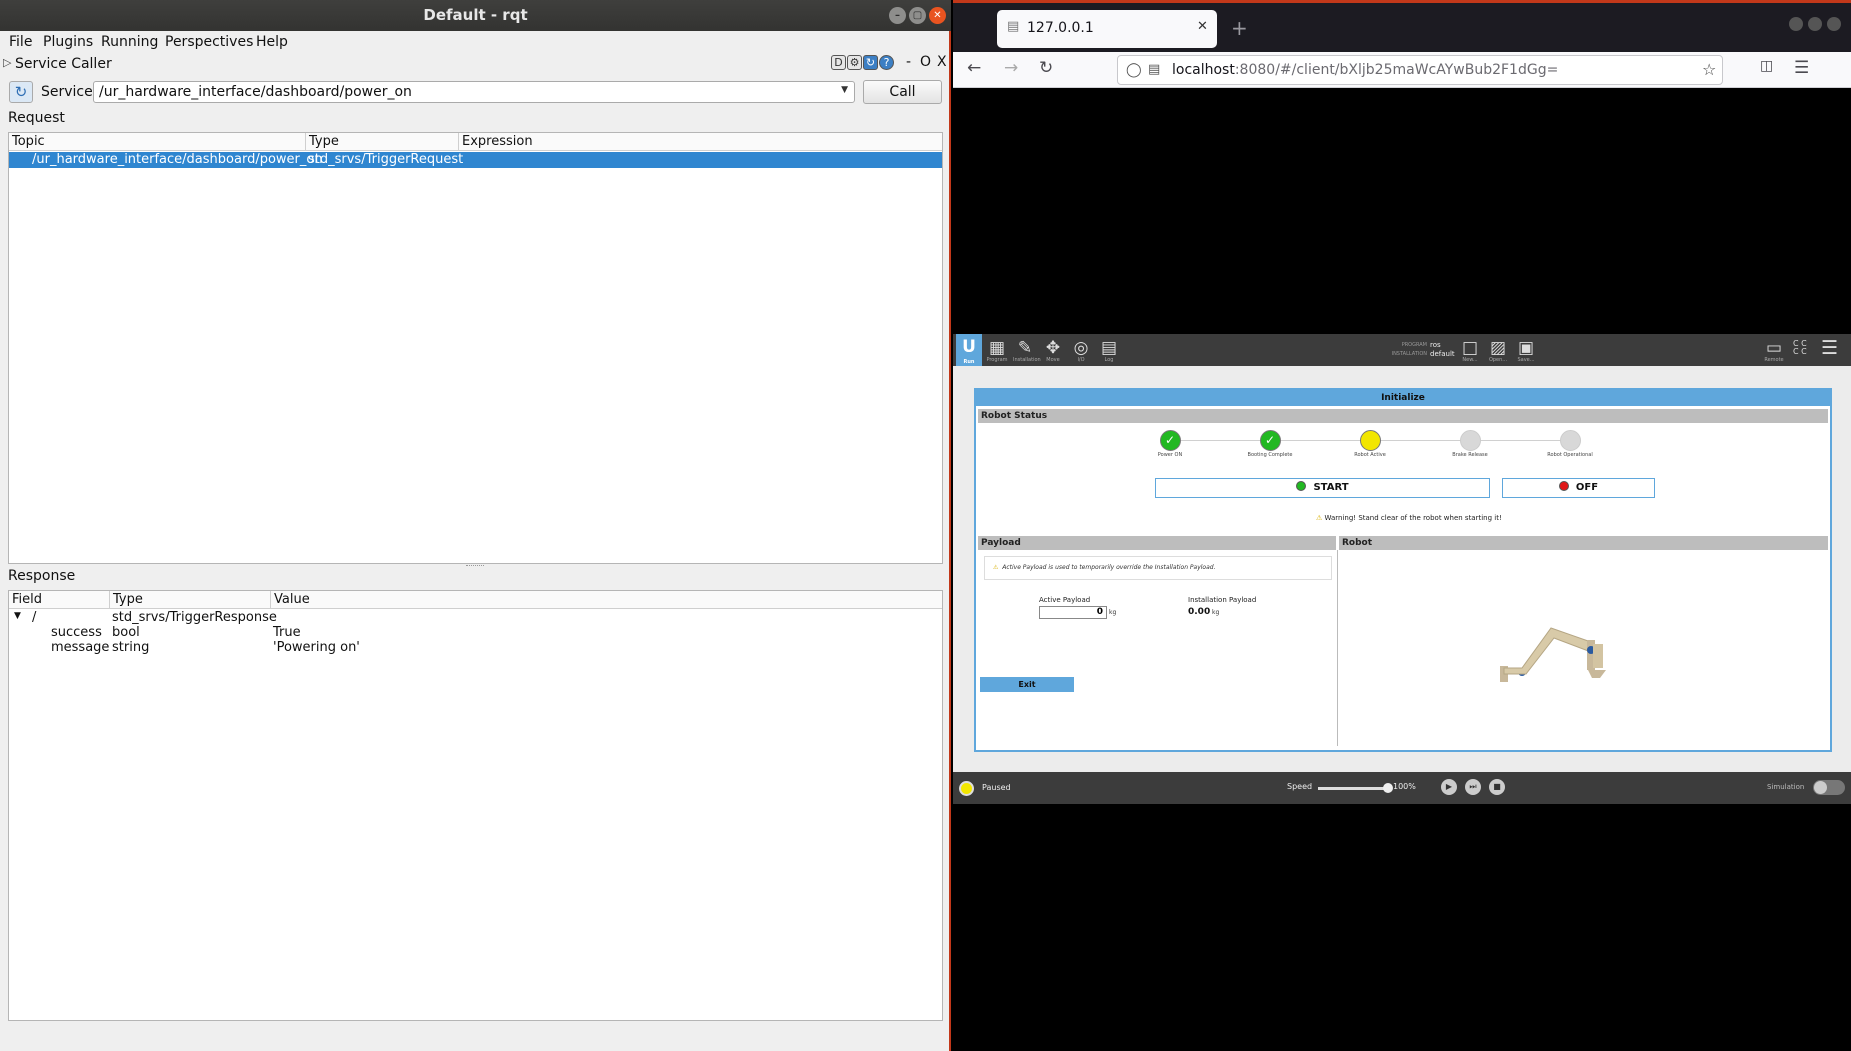  I want to click on menu-icon: ☰, so click(1801, 68).